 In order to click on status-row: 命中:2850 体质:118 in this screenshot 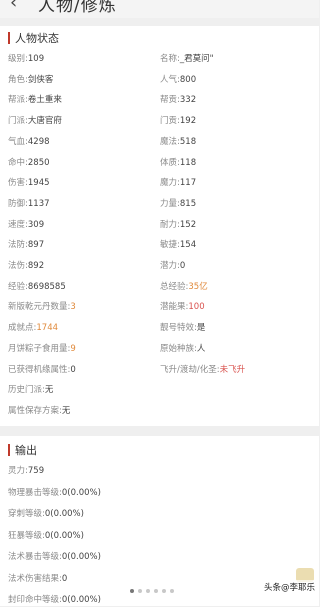, I will do `click(159, 163)`.